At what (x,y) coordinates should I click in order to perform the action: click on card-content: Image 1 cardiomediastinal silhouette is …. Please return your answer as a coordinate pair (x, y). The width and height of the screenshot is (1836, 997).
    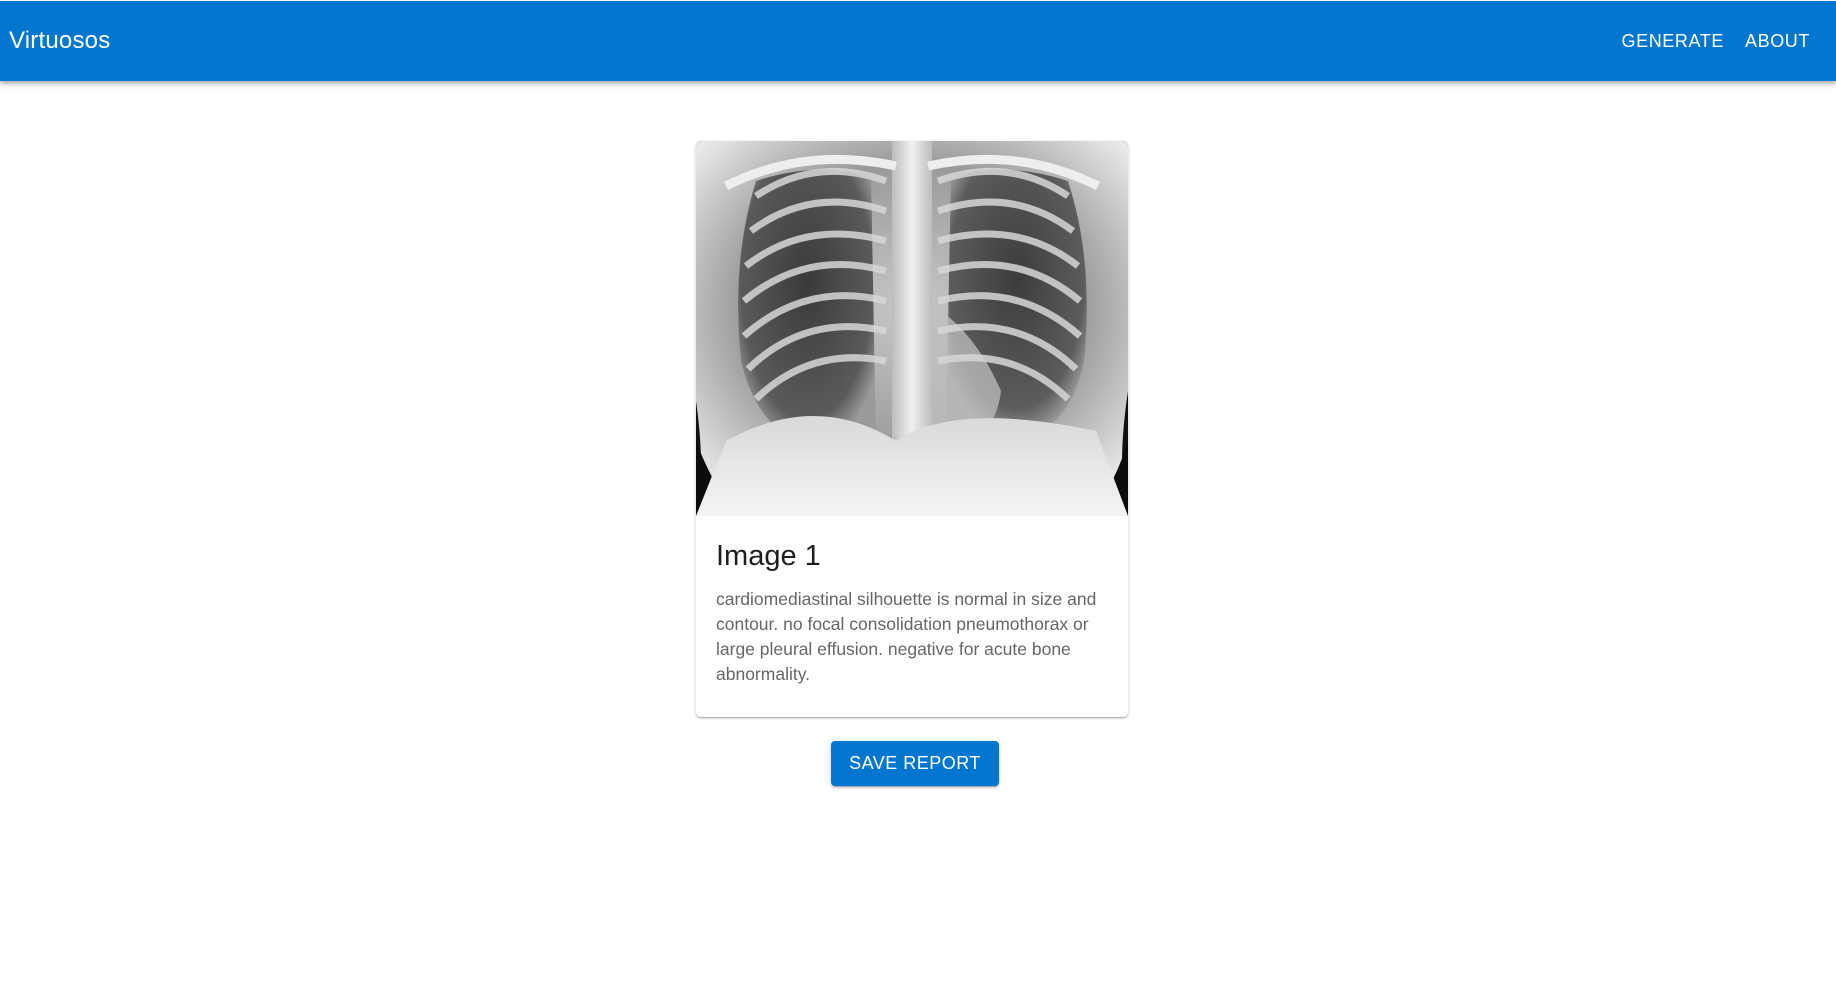
    Looking at the image, I should click on (912, 601).